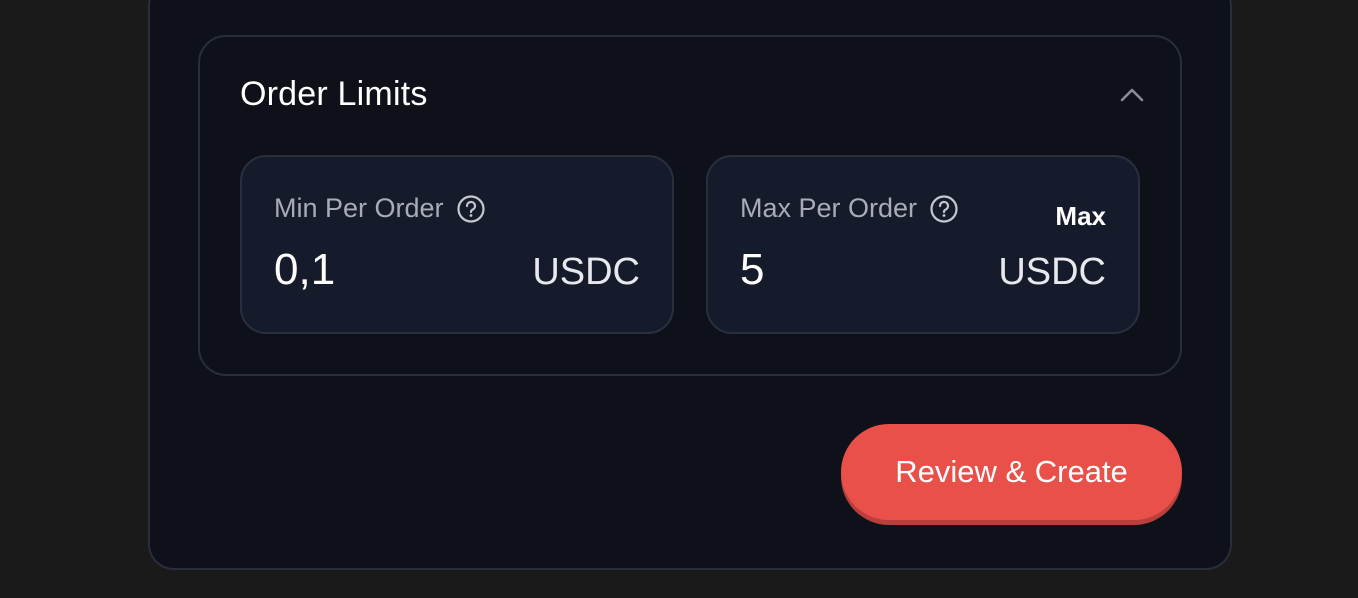  Describe the element at coordinates (855, 270) in the screenshot. I see `max-per-order-input` at that location.